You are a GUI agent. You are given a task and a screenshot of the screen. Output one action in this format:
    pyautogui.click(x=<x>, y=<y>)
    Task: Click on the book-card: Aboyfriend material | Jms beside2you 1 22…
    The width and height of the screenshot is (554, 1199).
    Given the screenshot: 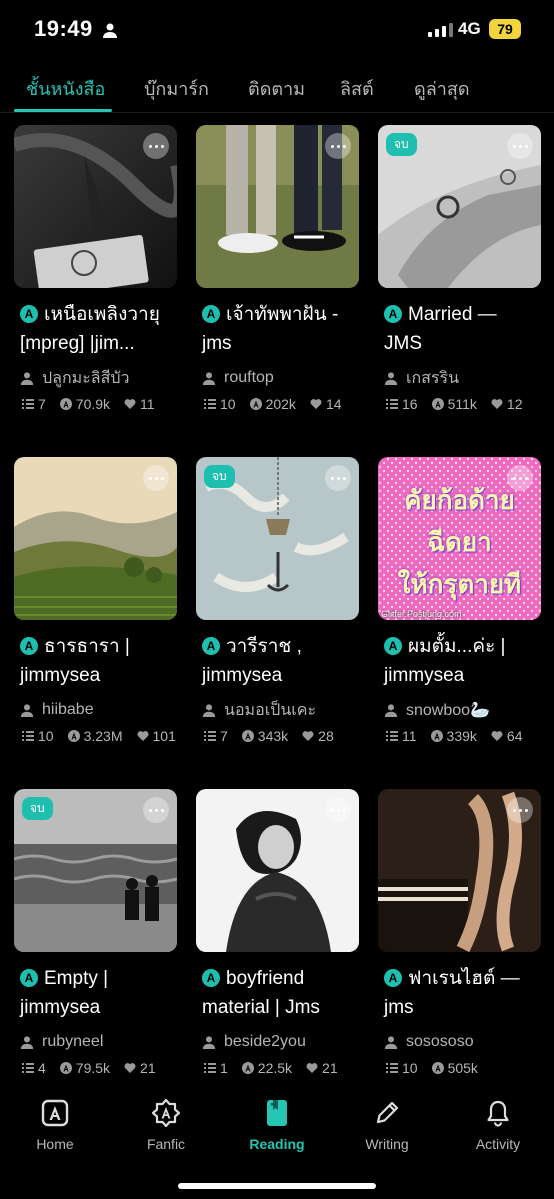 What is the action you would take?
    pyautogui.click(x=277, y=932)
    